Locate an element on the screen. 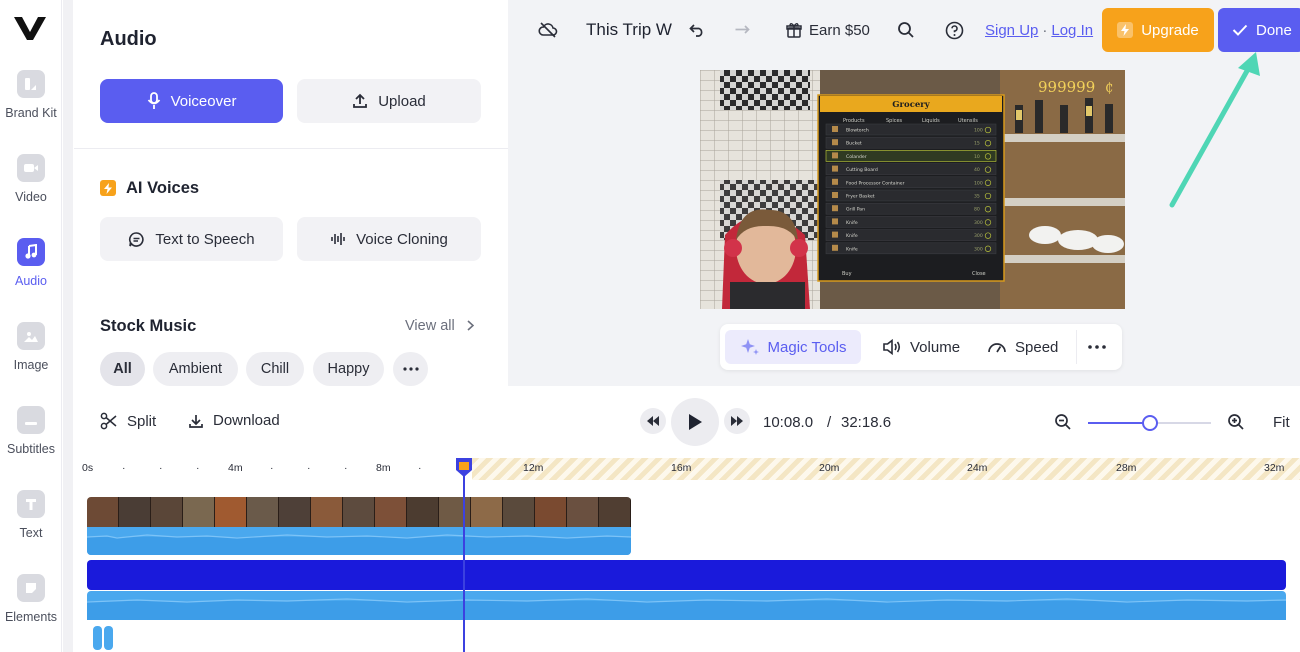 The width and height of the screenshot is (1300, 652). download-icon is located at coordinates (196, 421).